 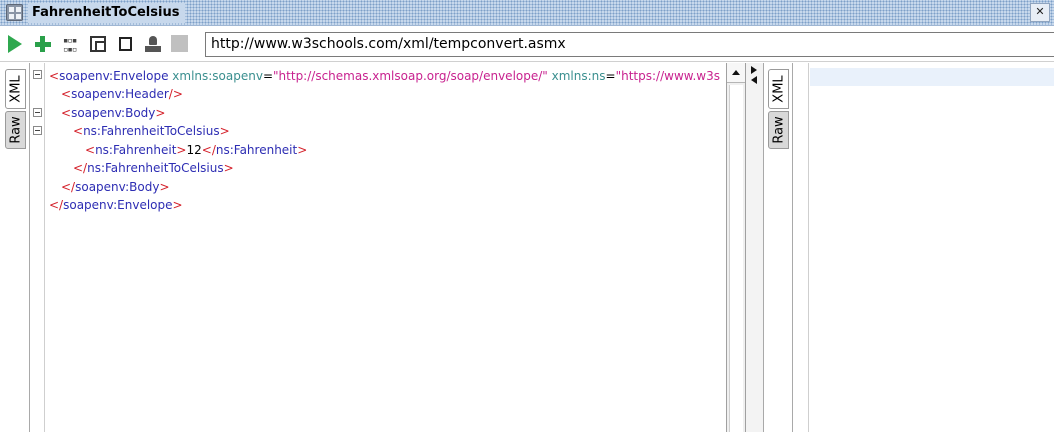 I want to click on fahrenheit-value: 12, so click(x=194, y=150).